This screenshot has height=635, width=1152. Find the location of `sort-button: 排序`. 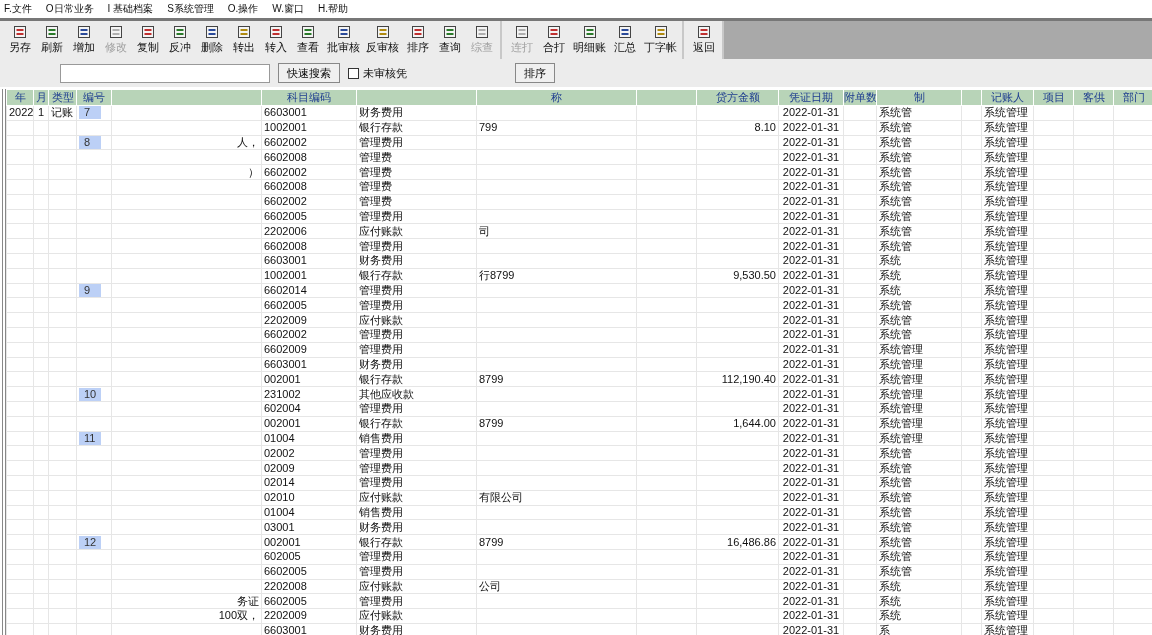

sort-button: 排序 is located at coordinates (535, 73).